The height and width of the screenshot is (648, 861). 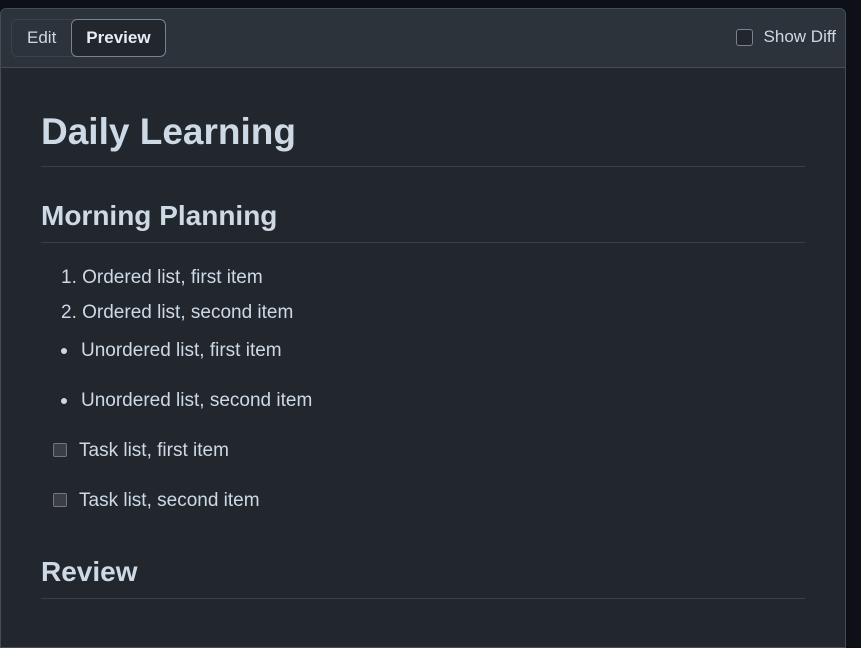 What do you see at coordinates (433, 400) in the screenshot?
I see `list-item: Unordered list, second item` at bounding box center [433, 400].